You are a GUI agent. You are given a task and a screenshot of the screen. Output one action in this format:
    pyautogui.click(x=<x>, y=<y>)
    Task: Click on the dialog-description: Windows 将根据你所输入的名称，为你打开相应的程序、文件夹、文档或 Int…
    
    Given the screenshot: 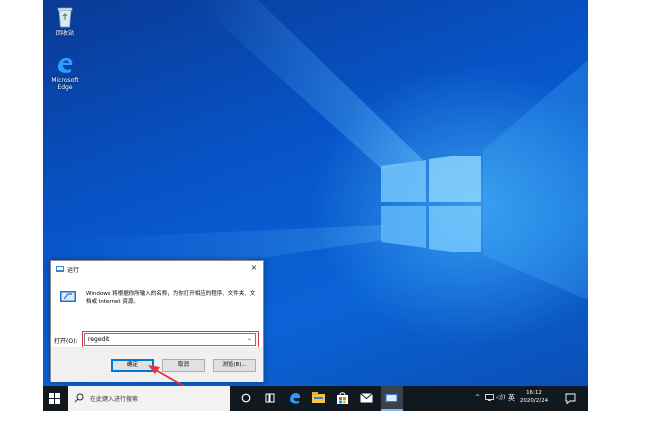 What is the action you would take?
    pyautogui.click(x=171, y=298)
    